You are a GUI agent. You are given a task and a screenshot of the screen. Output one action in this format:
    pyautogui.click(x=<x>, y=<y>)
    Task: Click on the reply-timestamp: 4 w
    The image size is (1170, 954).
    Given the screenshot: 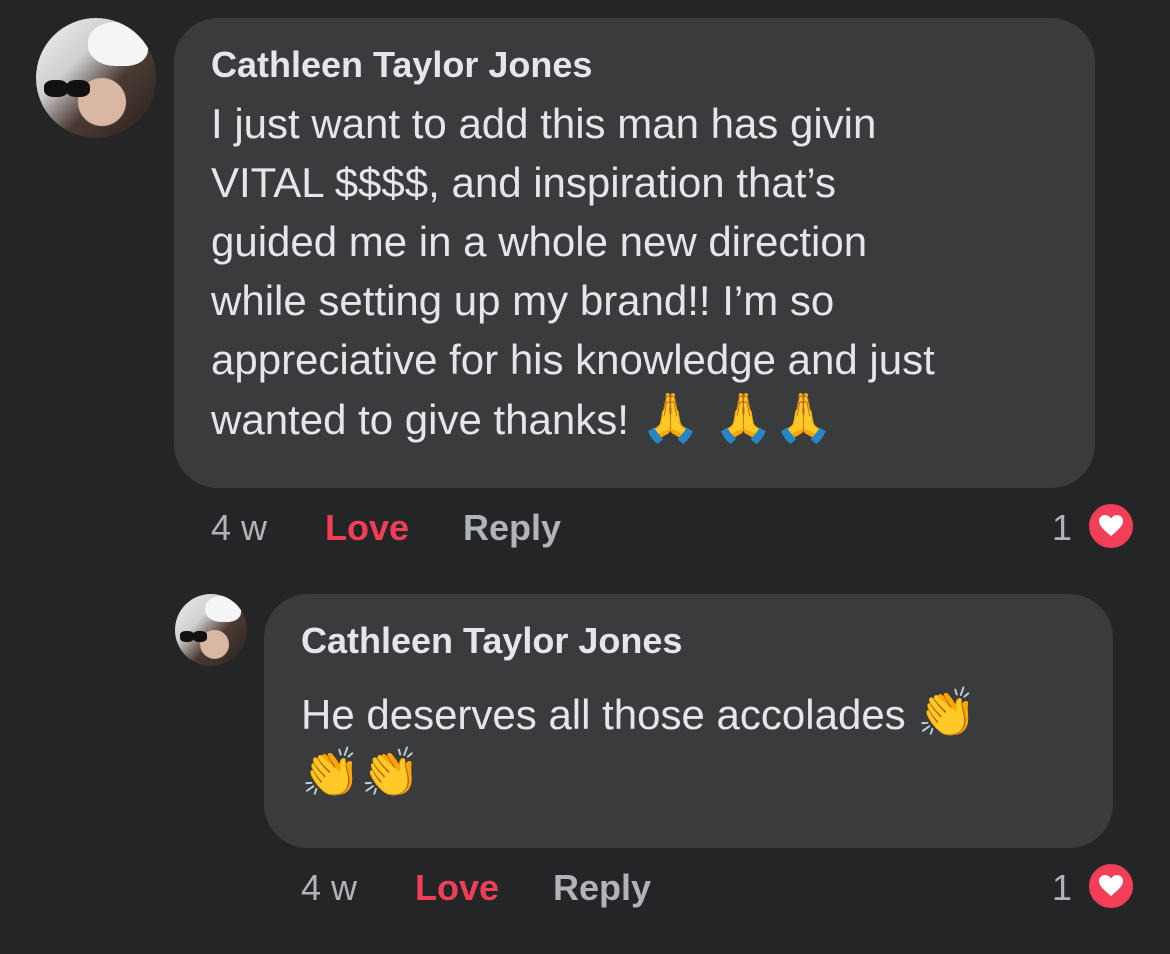 What is the action you would take?
    pyautogui.click(x=329, y=888)
    